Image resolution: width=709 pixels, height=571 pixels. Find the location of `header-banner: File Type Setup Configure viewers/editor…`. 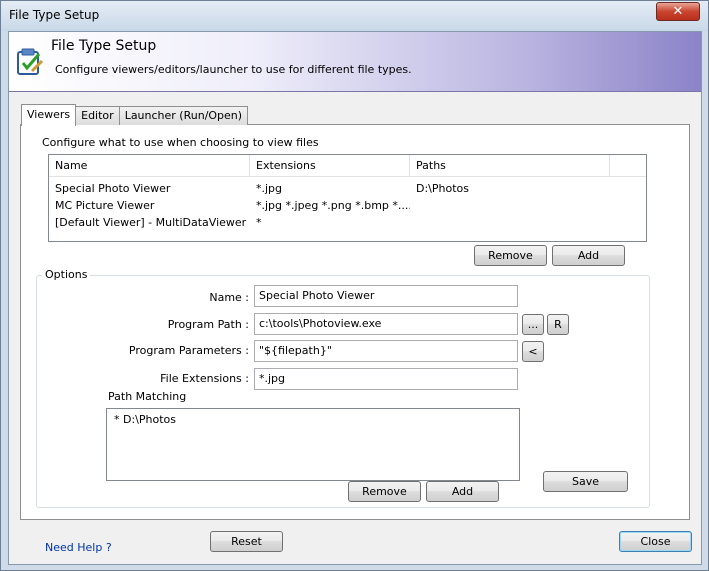

header-banner: File Type Setup Configure viewers/editor… is located at coordinates (355, 62).